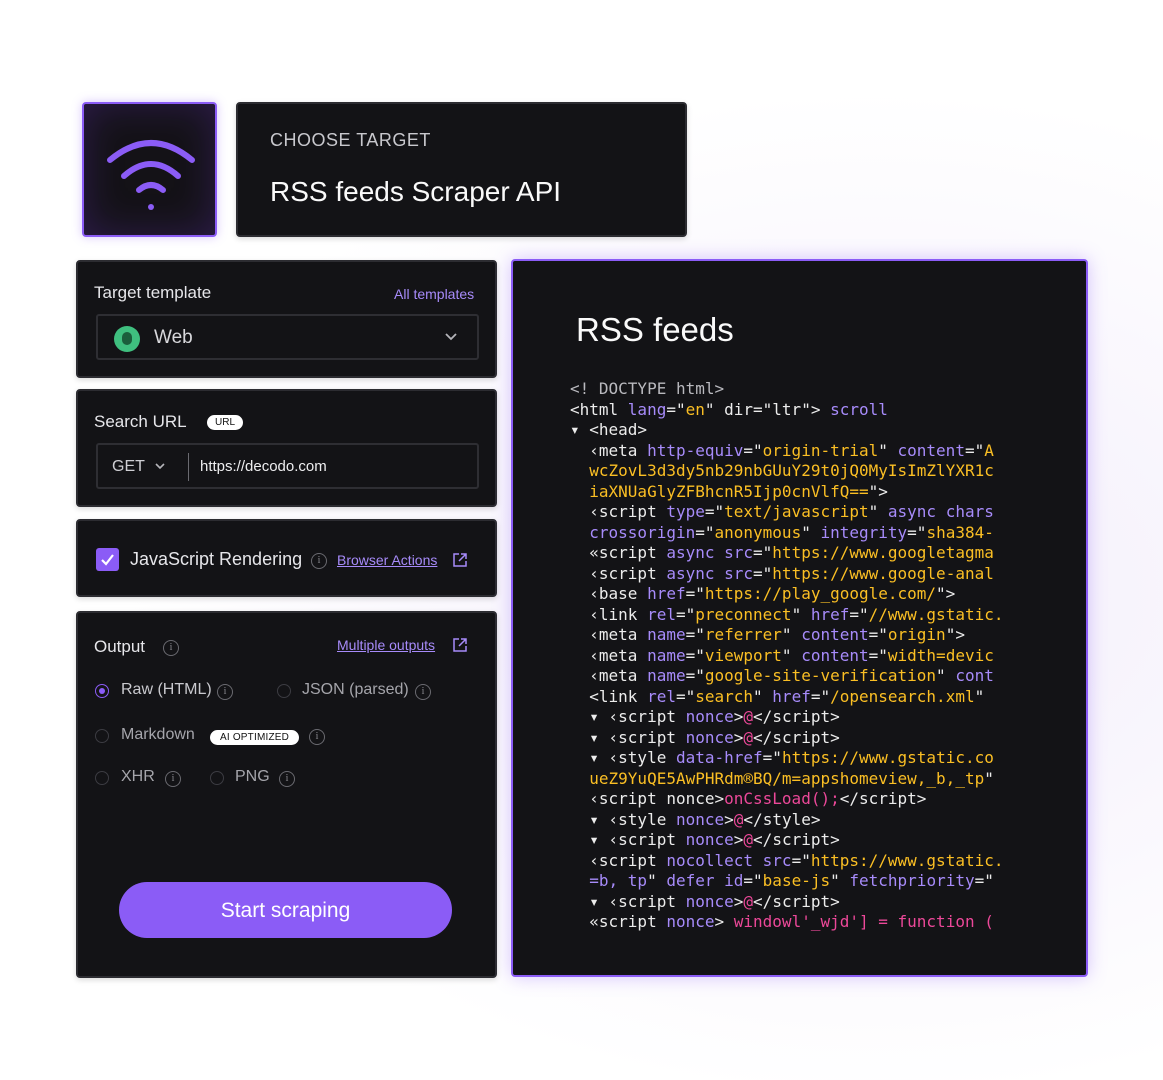  I want to click on ai-optimized-badge: AI OPTIMIZED, so click(255, 737).